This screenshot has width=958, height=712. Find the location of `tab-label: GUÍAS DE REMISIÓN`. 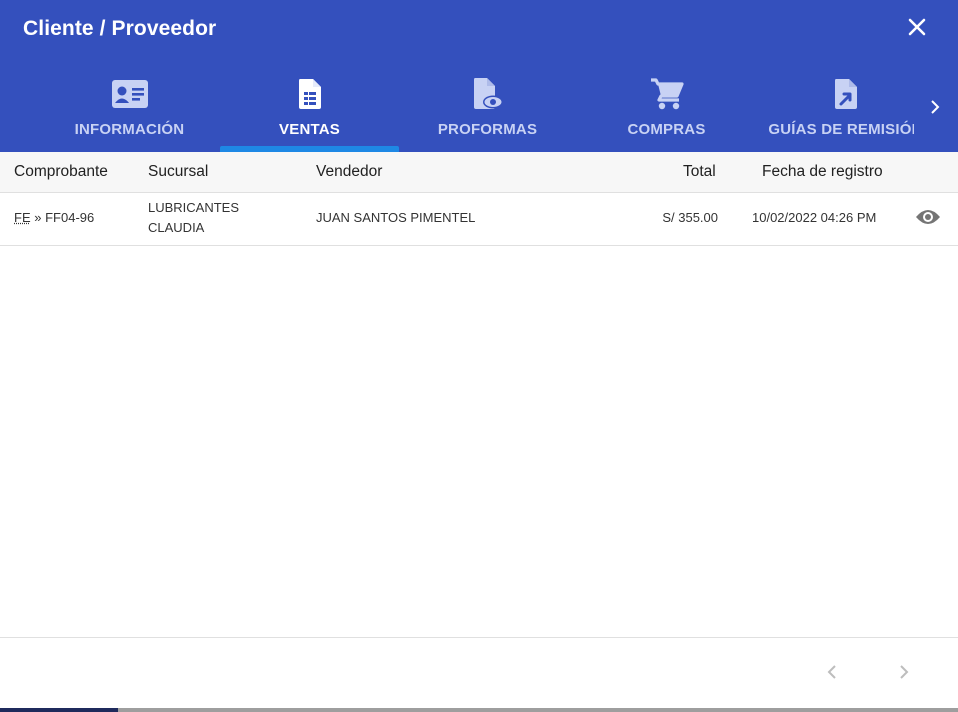

tab-label: GUÍAS DE REMISIÓN is located at coordinates (844, 129).